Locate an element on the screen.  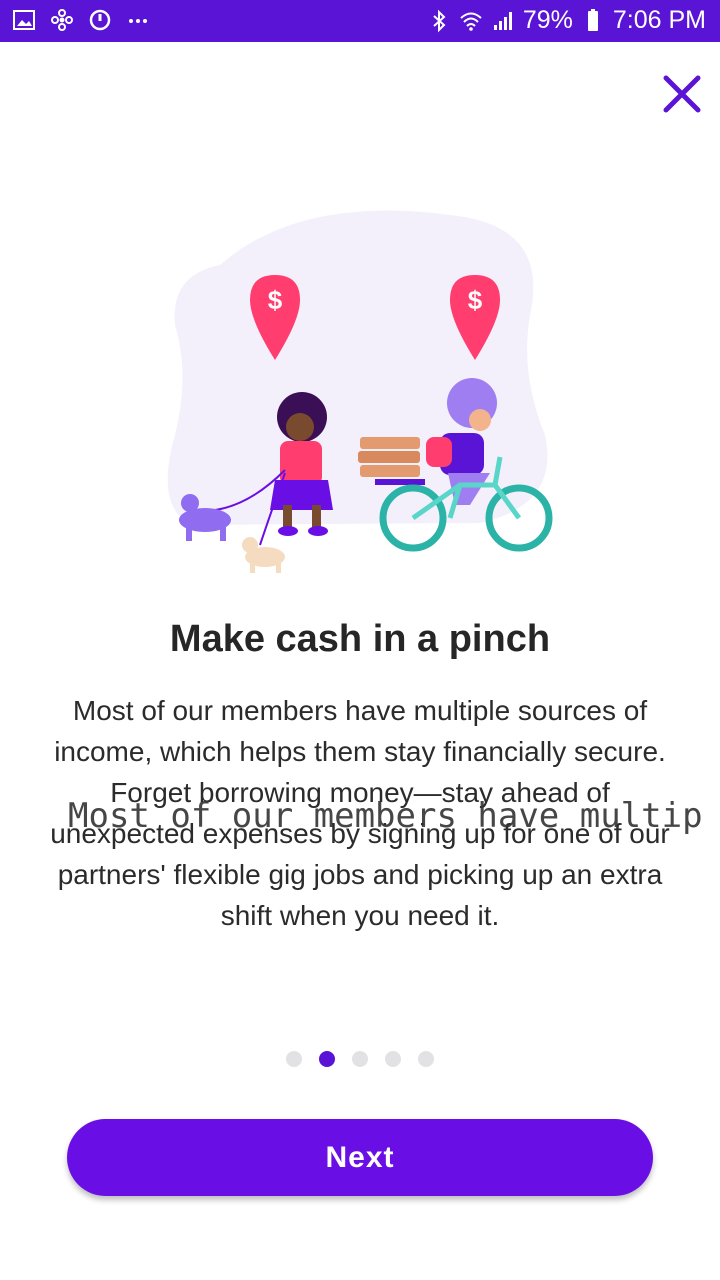
bluetooth-icon is located at coordinates (439, 20).